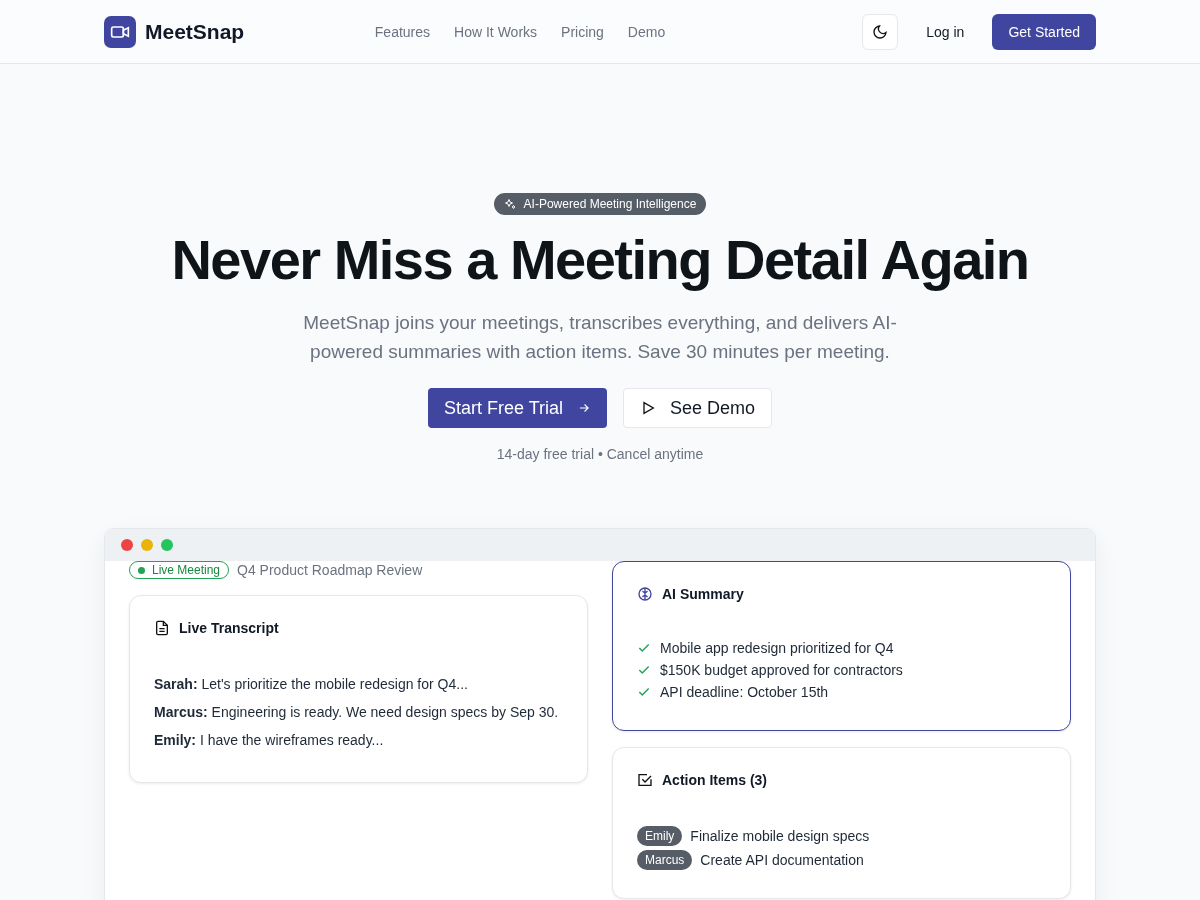  What do you see at coordinates (698, 408) in the screenshot?
I see `see-demo-button: See Demo` at bounding box center [698, 408].